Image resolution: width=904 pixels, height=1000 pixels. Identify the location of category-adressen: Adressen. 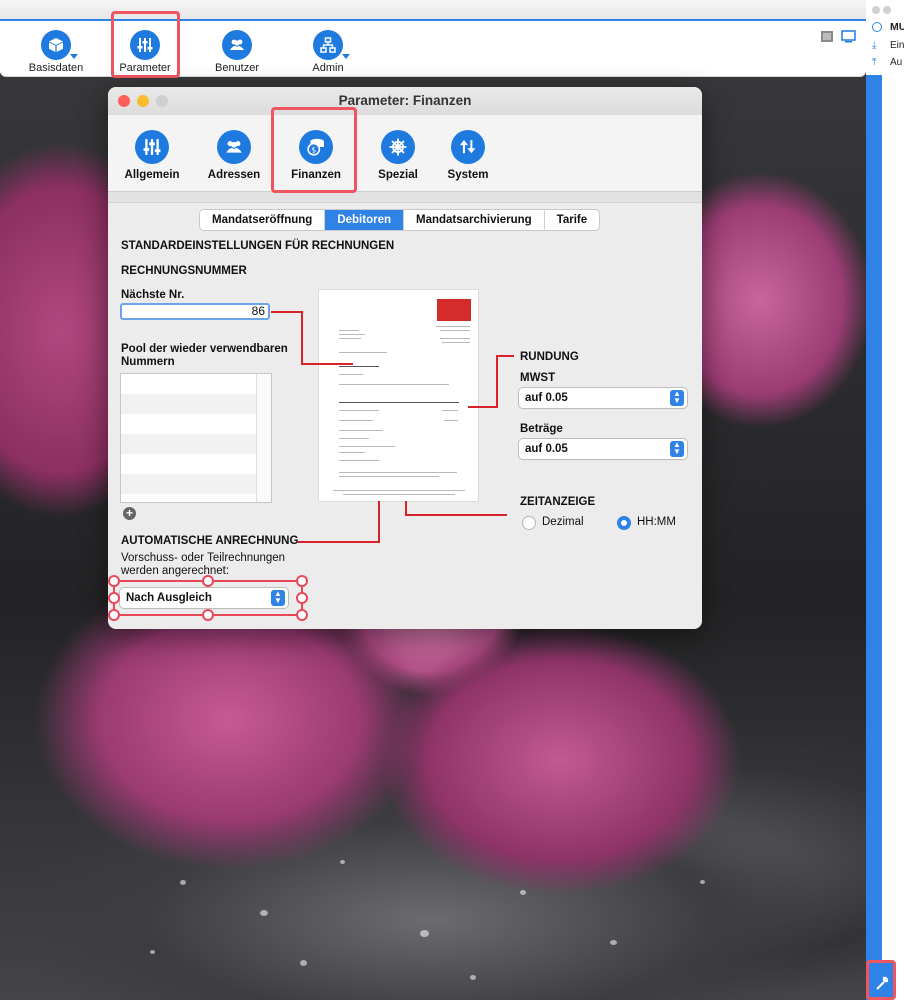
(234, 155).